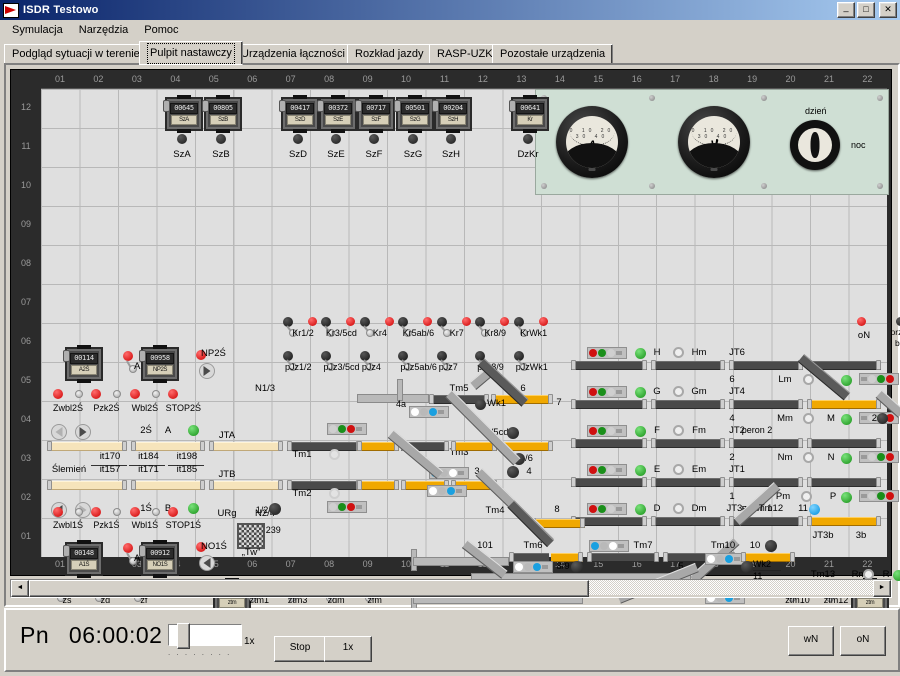  What do you see at coordinates (371, 367) in the screenshot?
I see `label-pJz4: pJz4` at bounding box center [371, 367].